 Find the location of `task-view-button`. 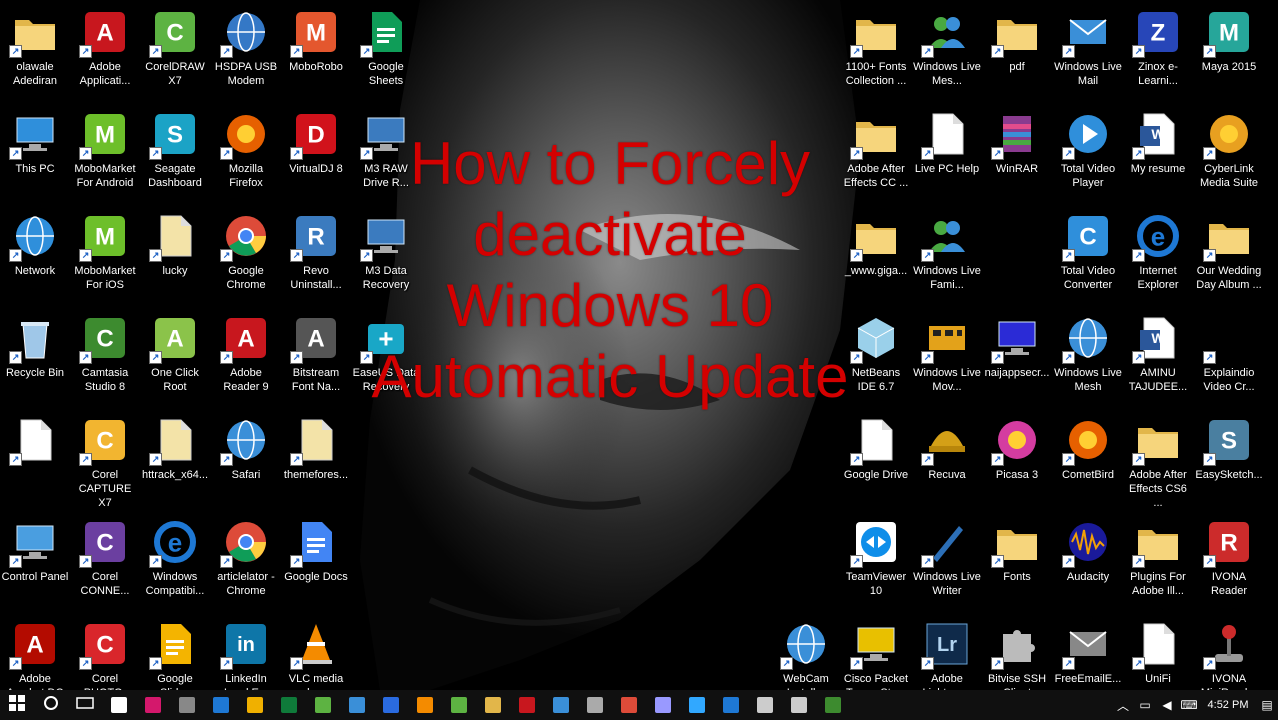

task-view-button is located at coordinates (85, 705).